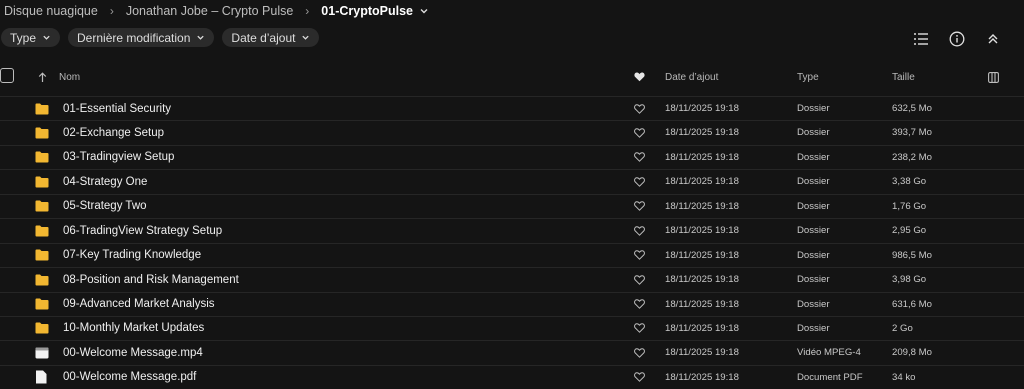 This screenshot has width=1024, height=389. Describe the element at coordinates (912, 353) in the screenshot. I see `file-size: 209,8 Mo` at that location.